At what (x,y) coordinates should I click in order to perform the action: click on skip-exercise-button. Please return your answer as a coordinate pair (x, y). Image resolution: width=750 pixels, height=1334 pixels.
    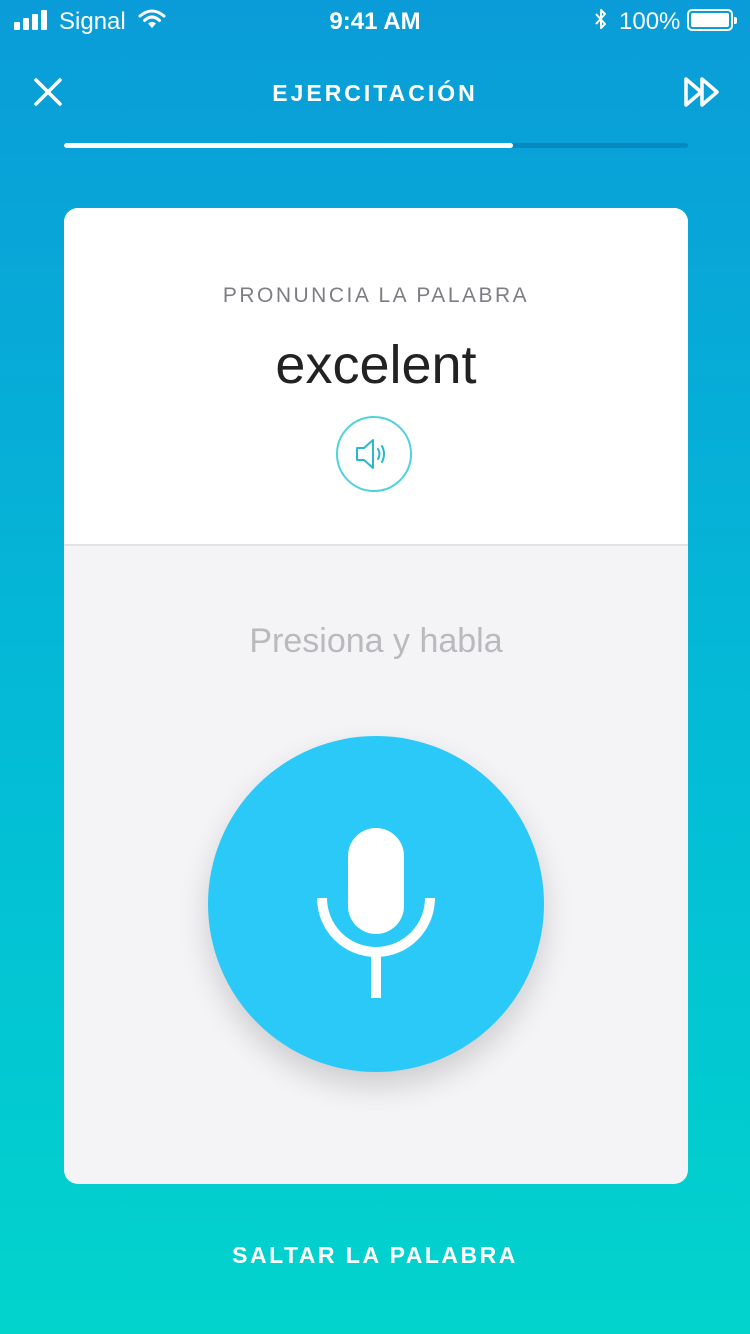
    Looking at the image, I should click on (703, 92).